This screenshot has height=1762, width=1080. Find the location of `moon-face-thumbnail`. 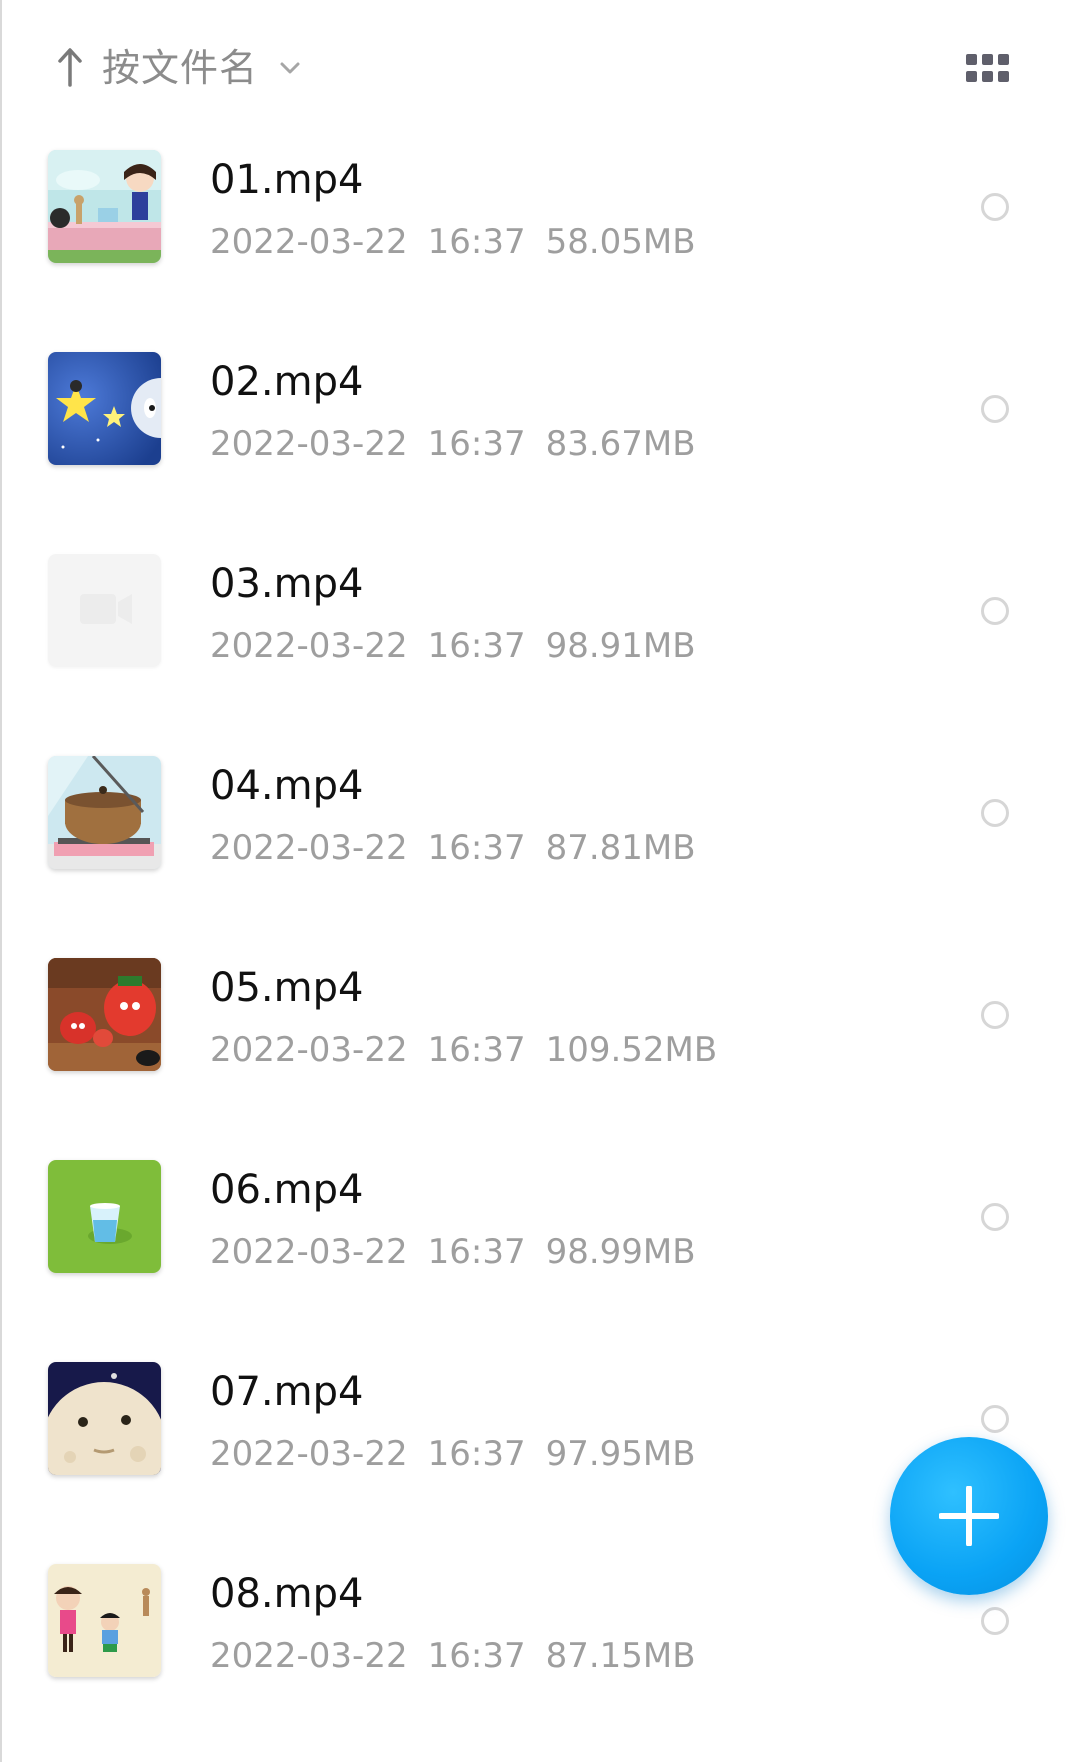

moon-face-thumbnail is located at coordinates (104, 1418).